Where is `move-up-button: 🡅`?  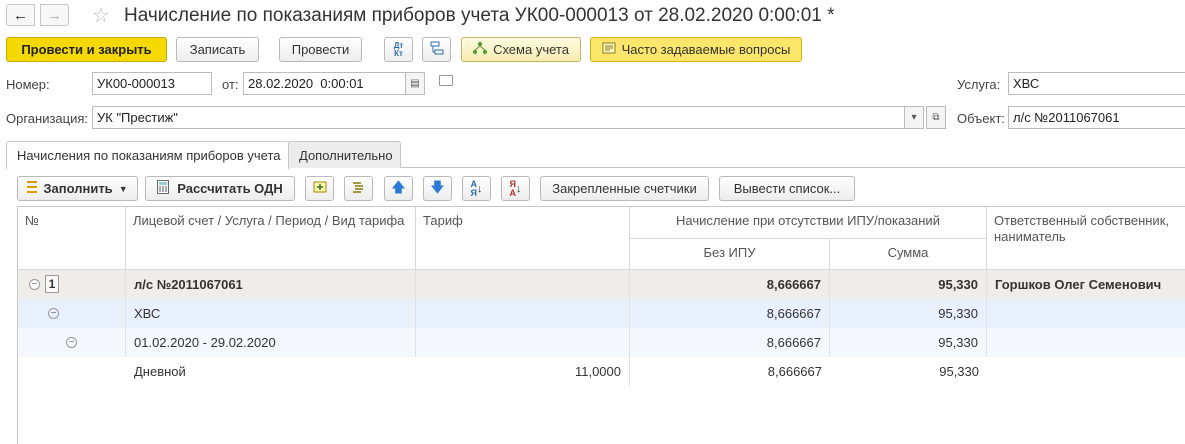 move-up-button: 🡅 is located at coordinates (398, 188).